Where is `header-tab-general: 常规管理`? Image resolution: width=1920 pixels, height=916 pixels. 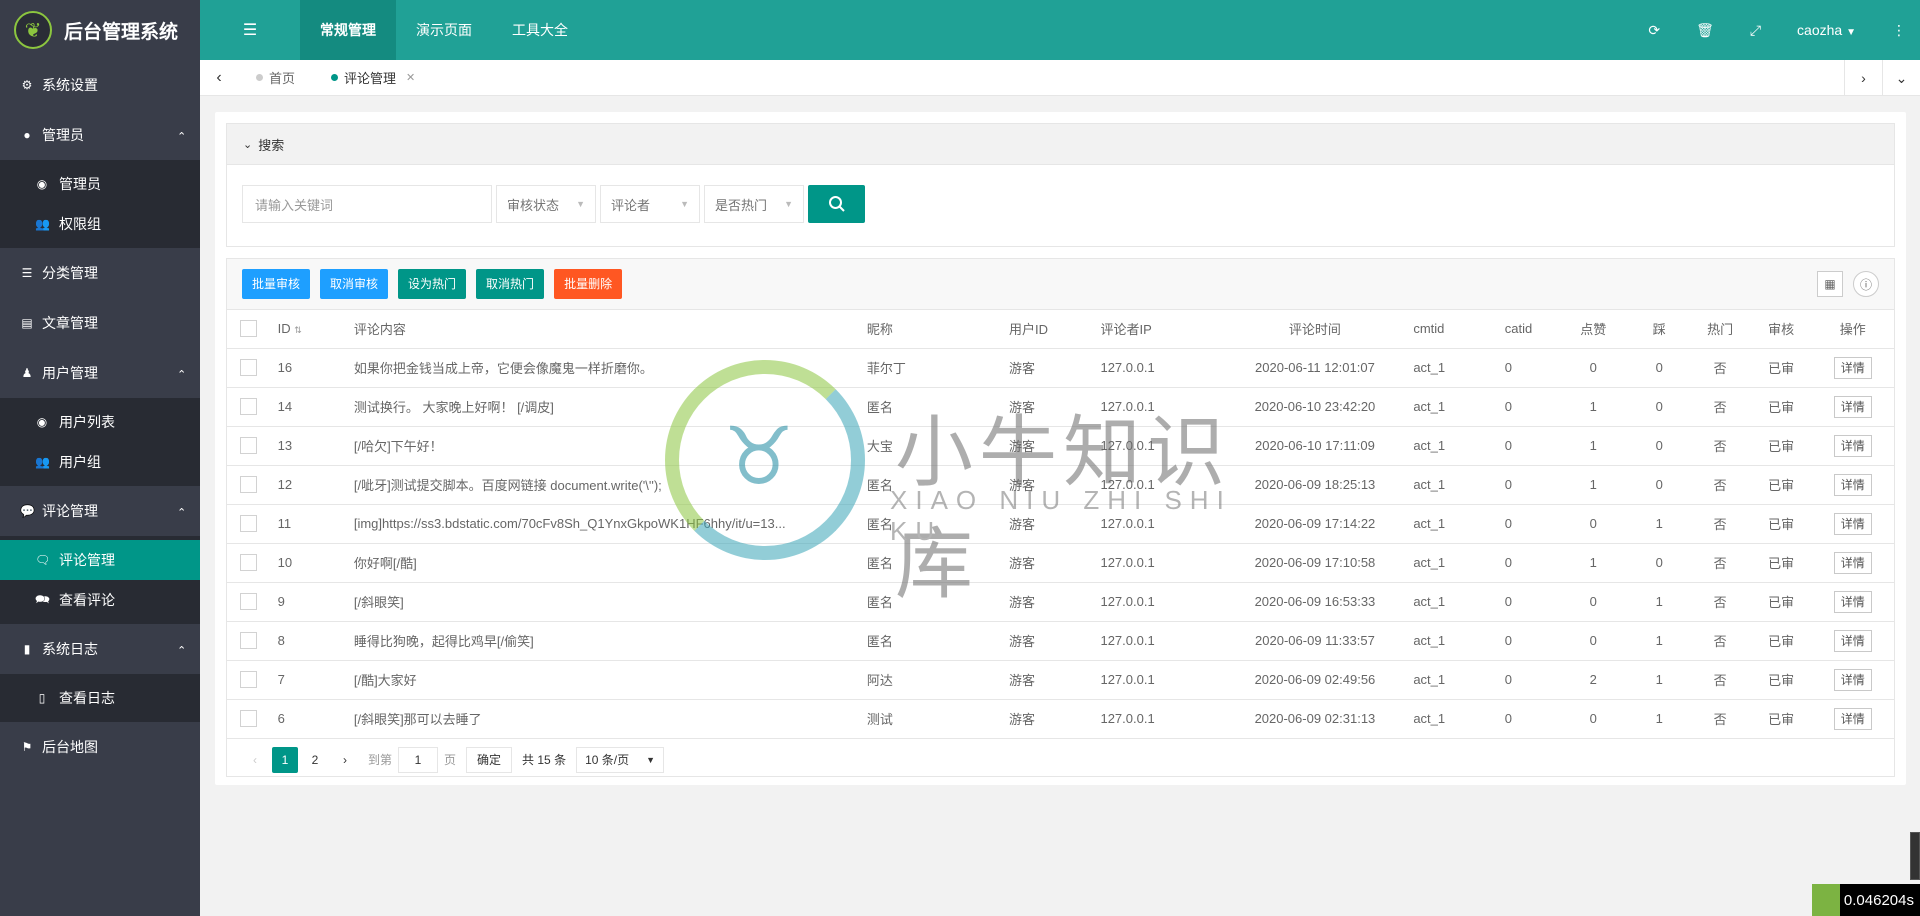
header-tab-general: 常规管理 is located at coordinates (348, 30).